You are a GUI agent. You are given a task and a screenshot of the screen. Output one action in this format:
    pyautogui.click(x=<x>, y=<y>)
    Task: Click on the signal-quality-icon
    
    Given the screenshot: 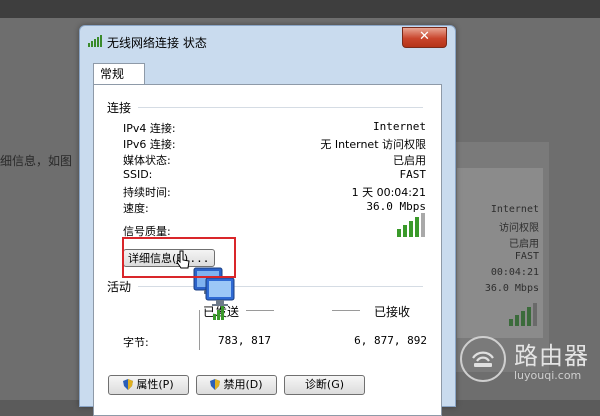 What is the action you would take?
    pyautogui.click(x=411, y=225)
    